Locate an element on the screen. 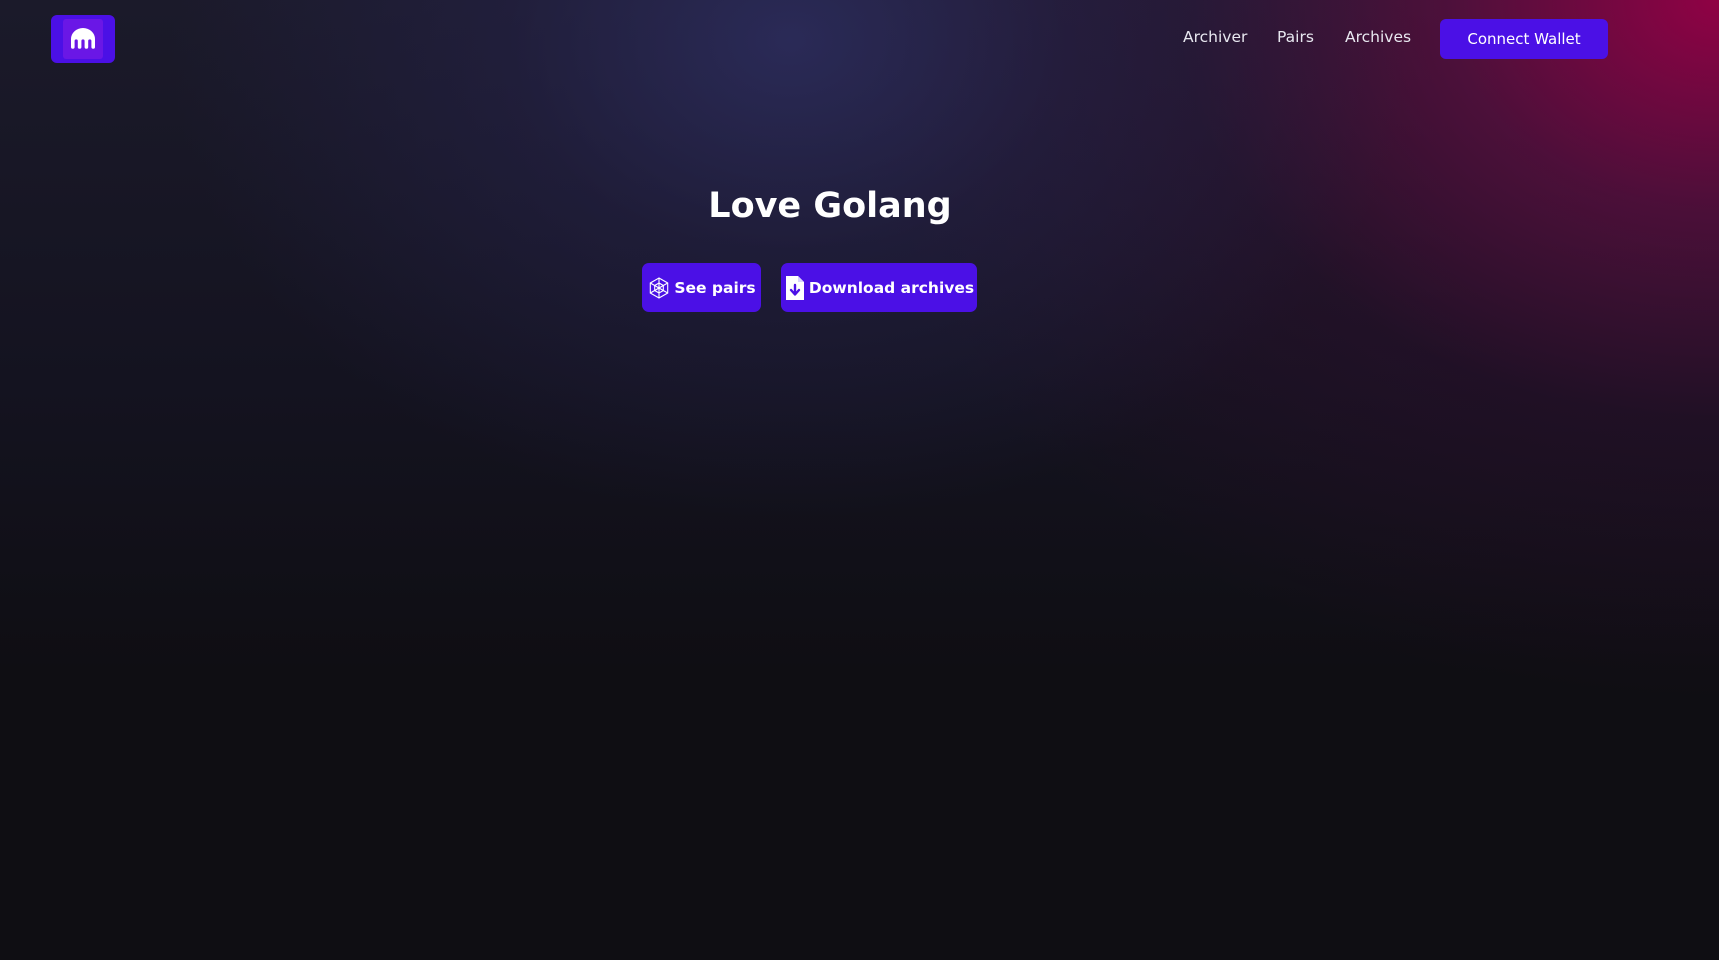  see-pairs-button: See pairs is located at coordinates (701, 287).